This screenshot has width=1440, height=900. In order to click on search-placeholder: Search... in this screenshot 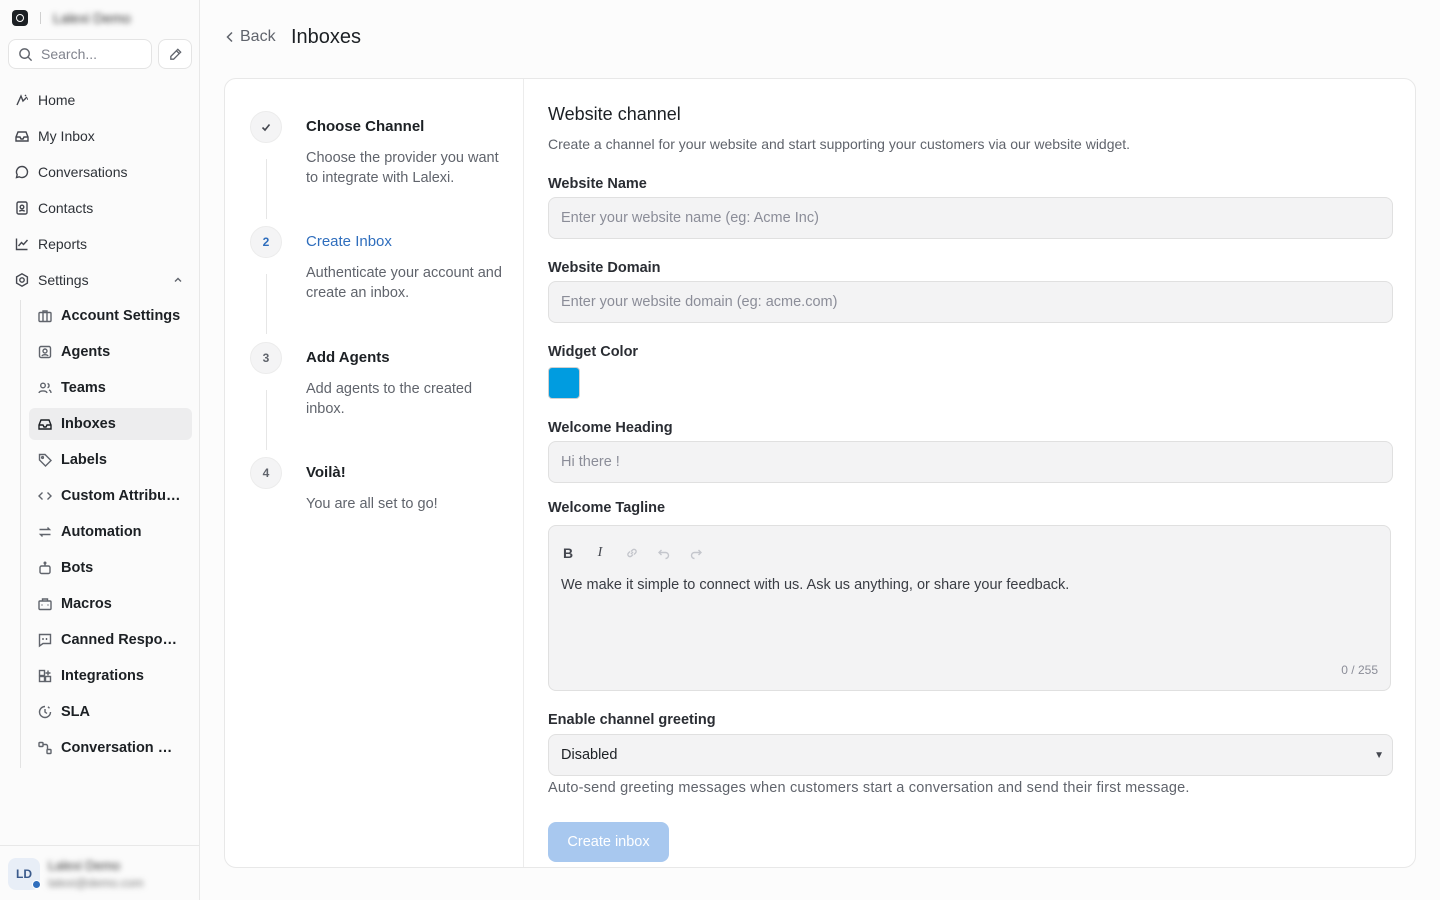, I will do `click(69, 54)`.